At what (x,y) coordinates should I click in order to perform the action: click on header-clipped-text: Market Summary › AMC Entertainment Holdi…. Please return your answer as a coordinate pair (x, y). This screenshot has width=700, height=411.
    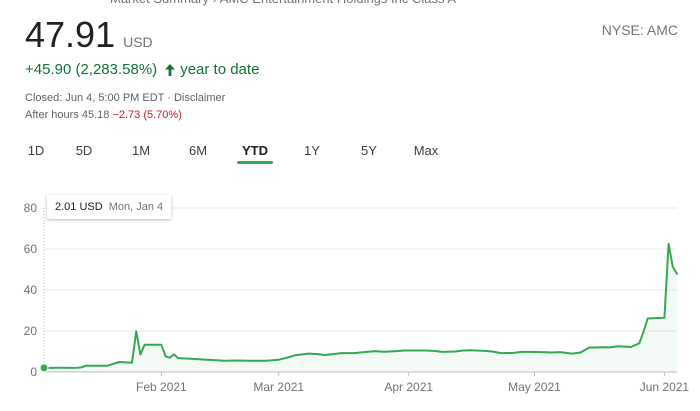
    Looking at the image, I should click on (283, 3).